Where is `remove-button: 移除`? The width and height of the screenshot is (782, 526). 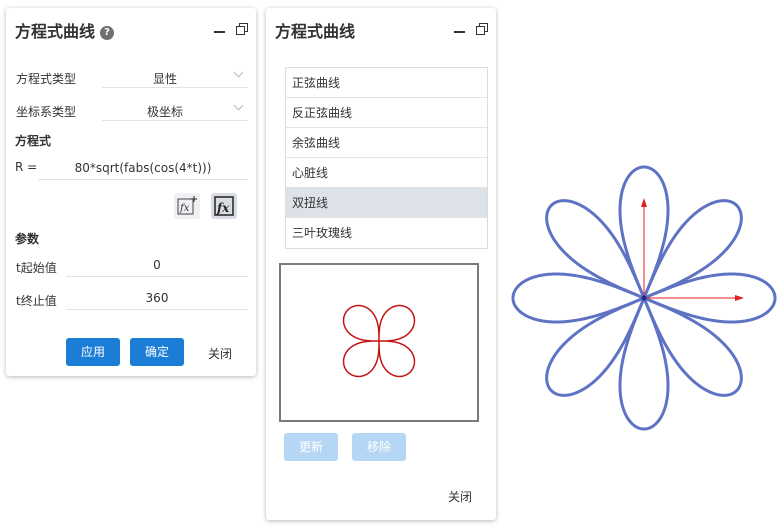 remove-button: 移除 is located at coordinates (379, 447).